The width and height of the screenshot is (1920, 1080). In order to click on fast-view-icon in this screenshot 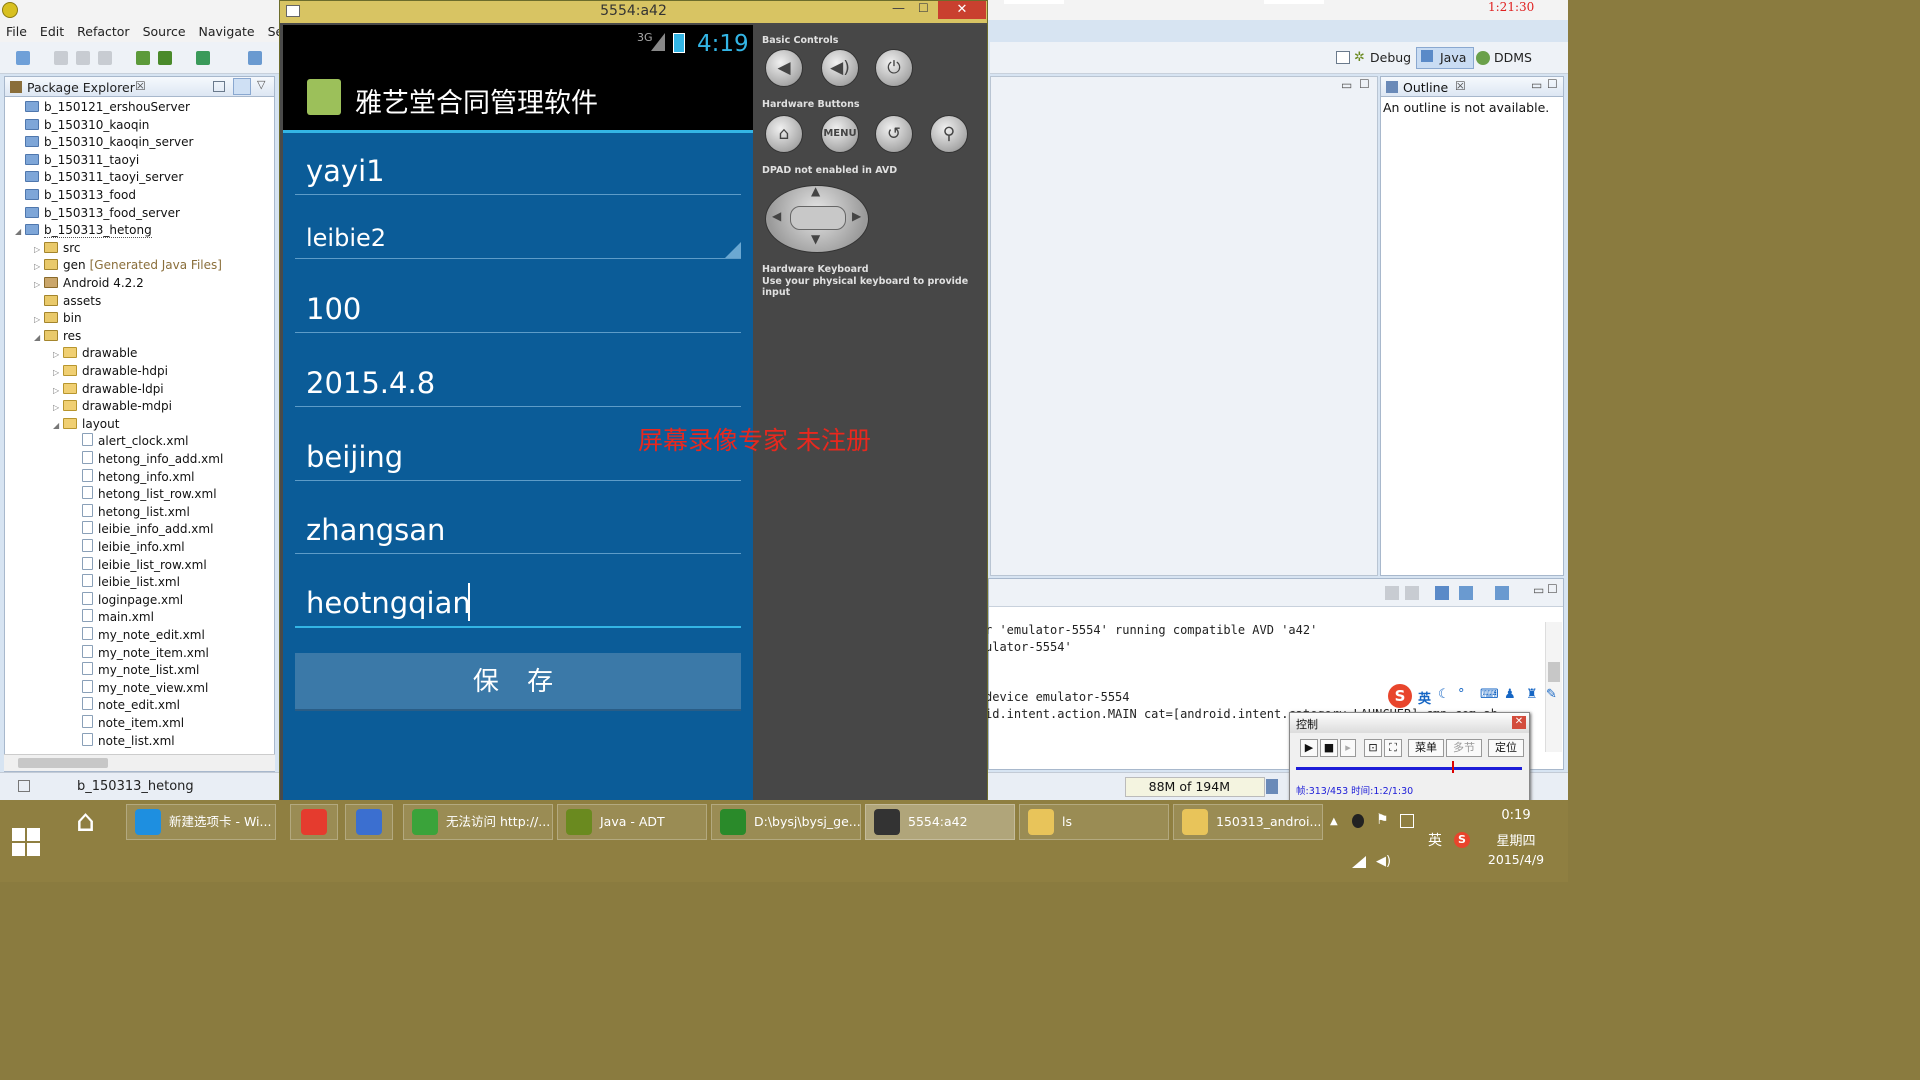, I will do `click(24, 786)`.